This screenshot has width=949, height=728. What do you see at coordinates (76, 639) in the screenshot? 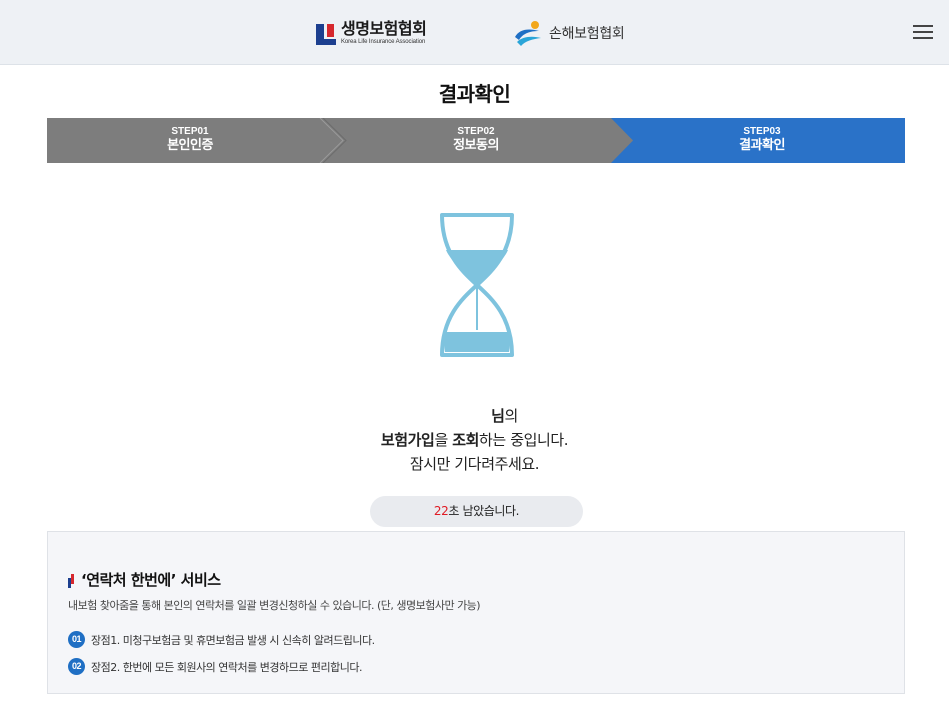
I see `number-badge-icon: 01` at bounding box center [76, 639].